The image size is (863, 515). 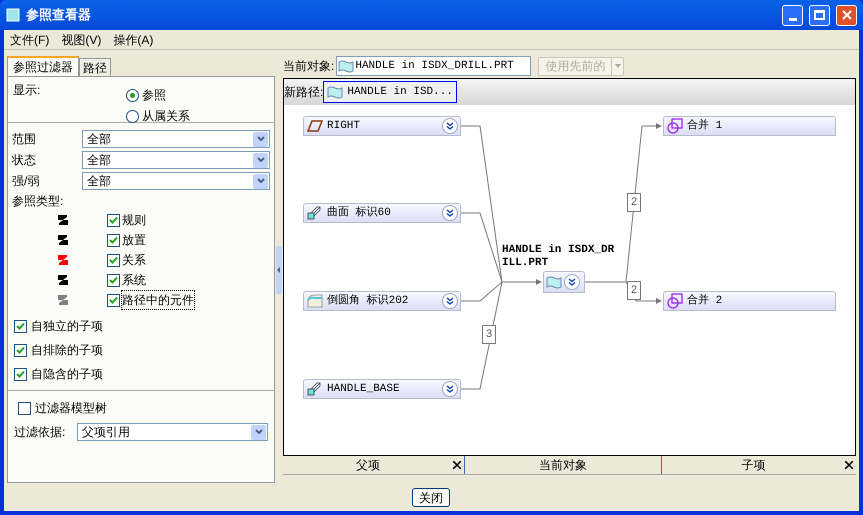 I want to click on node-label: 合并 1, so click(x=705, y=126).